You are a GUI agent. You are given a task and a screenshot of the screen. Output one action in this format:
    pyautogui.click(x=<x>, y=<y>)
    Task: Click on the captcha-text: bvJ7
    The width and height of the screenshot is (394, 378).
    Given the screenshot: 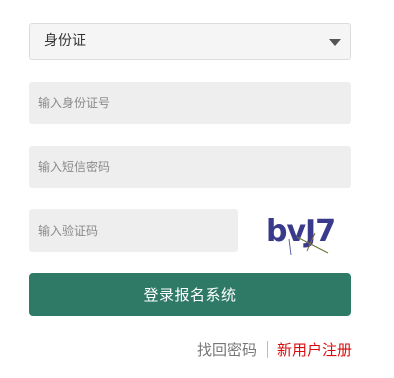 What is the action you would take?
    pyautogui.click(x=300, y=231)
    